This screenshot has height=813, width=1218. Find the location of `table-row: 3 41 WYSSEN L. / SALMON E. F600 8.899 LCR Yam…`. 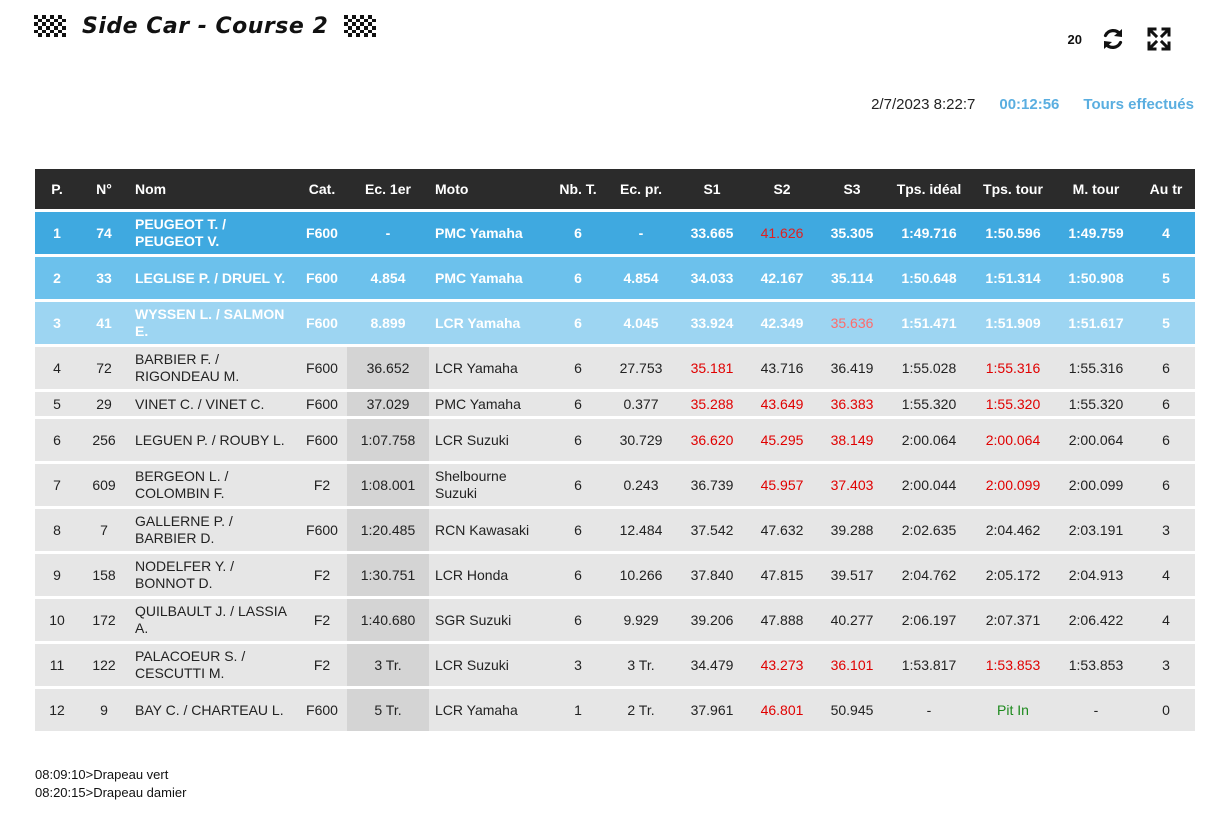

table-row: 3 41 WYSSEN L. / SALMON E. F600 8.899 LCR Yam… is located at coordinates (615, 323).